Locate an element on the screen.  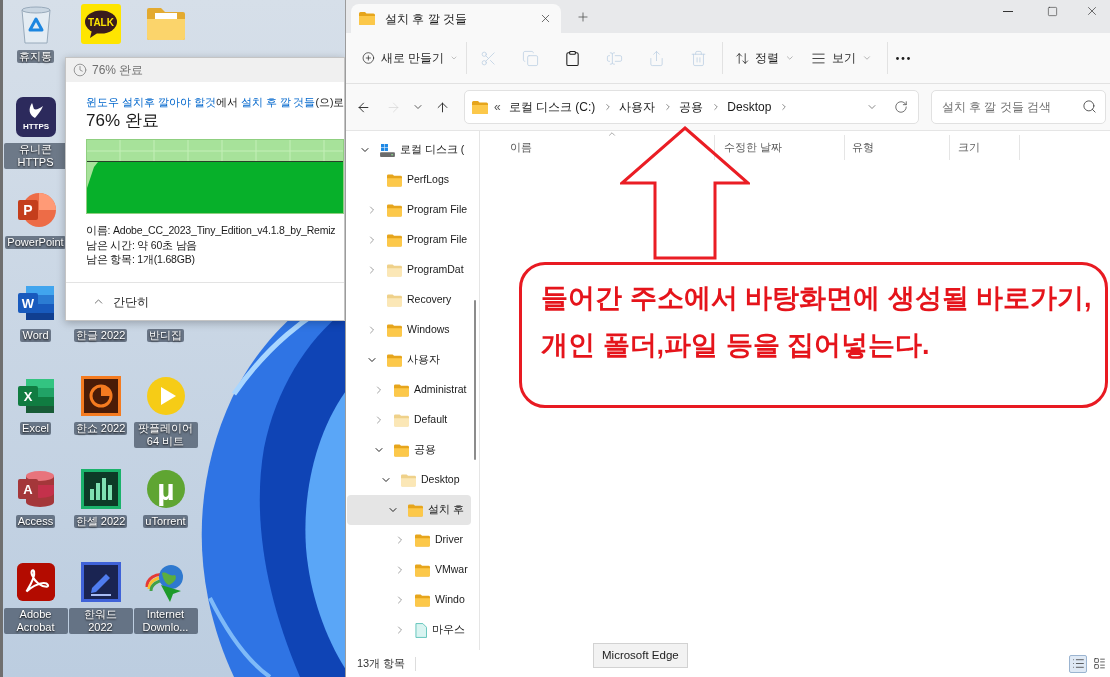
dialog-title: 76% 완료 is located at coordinates (118, 70).